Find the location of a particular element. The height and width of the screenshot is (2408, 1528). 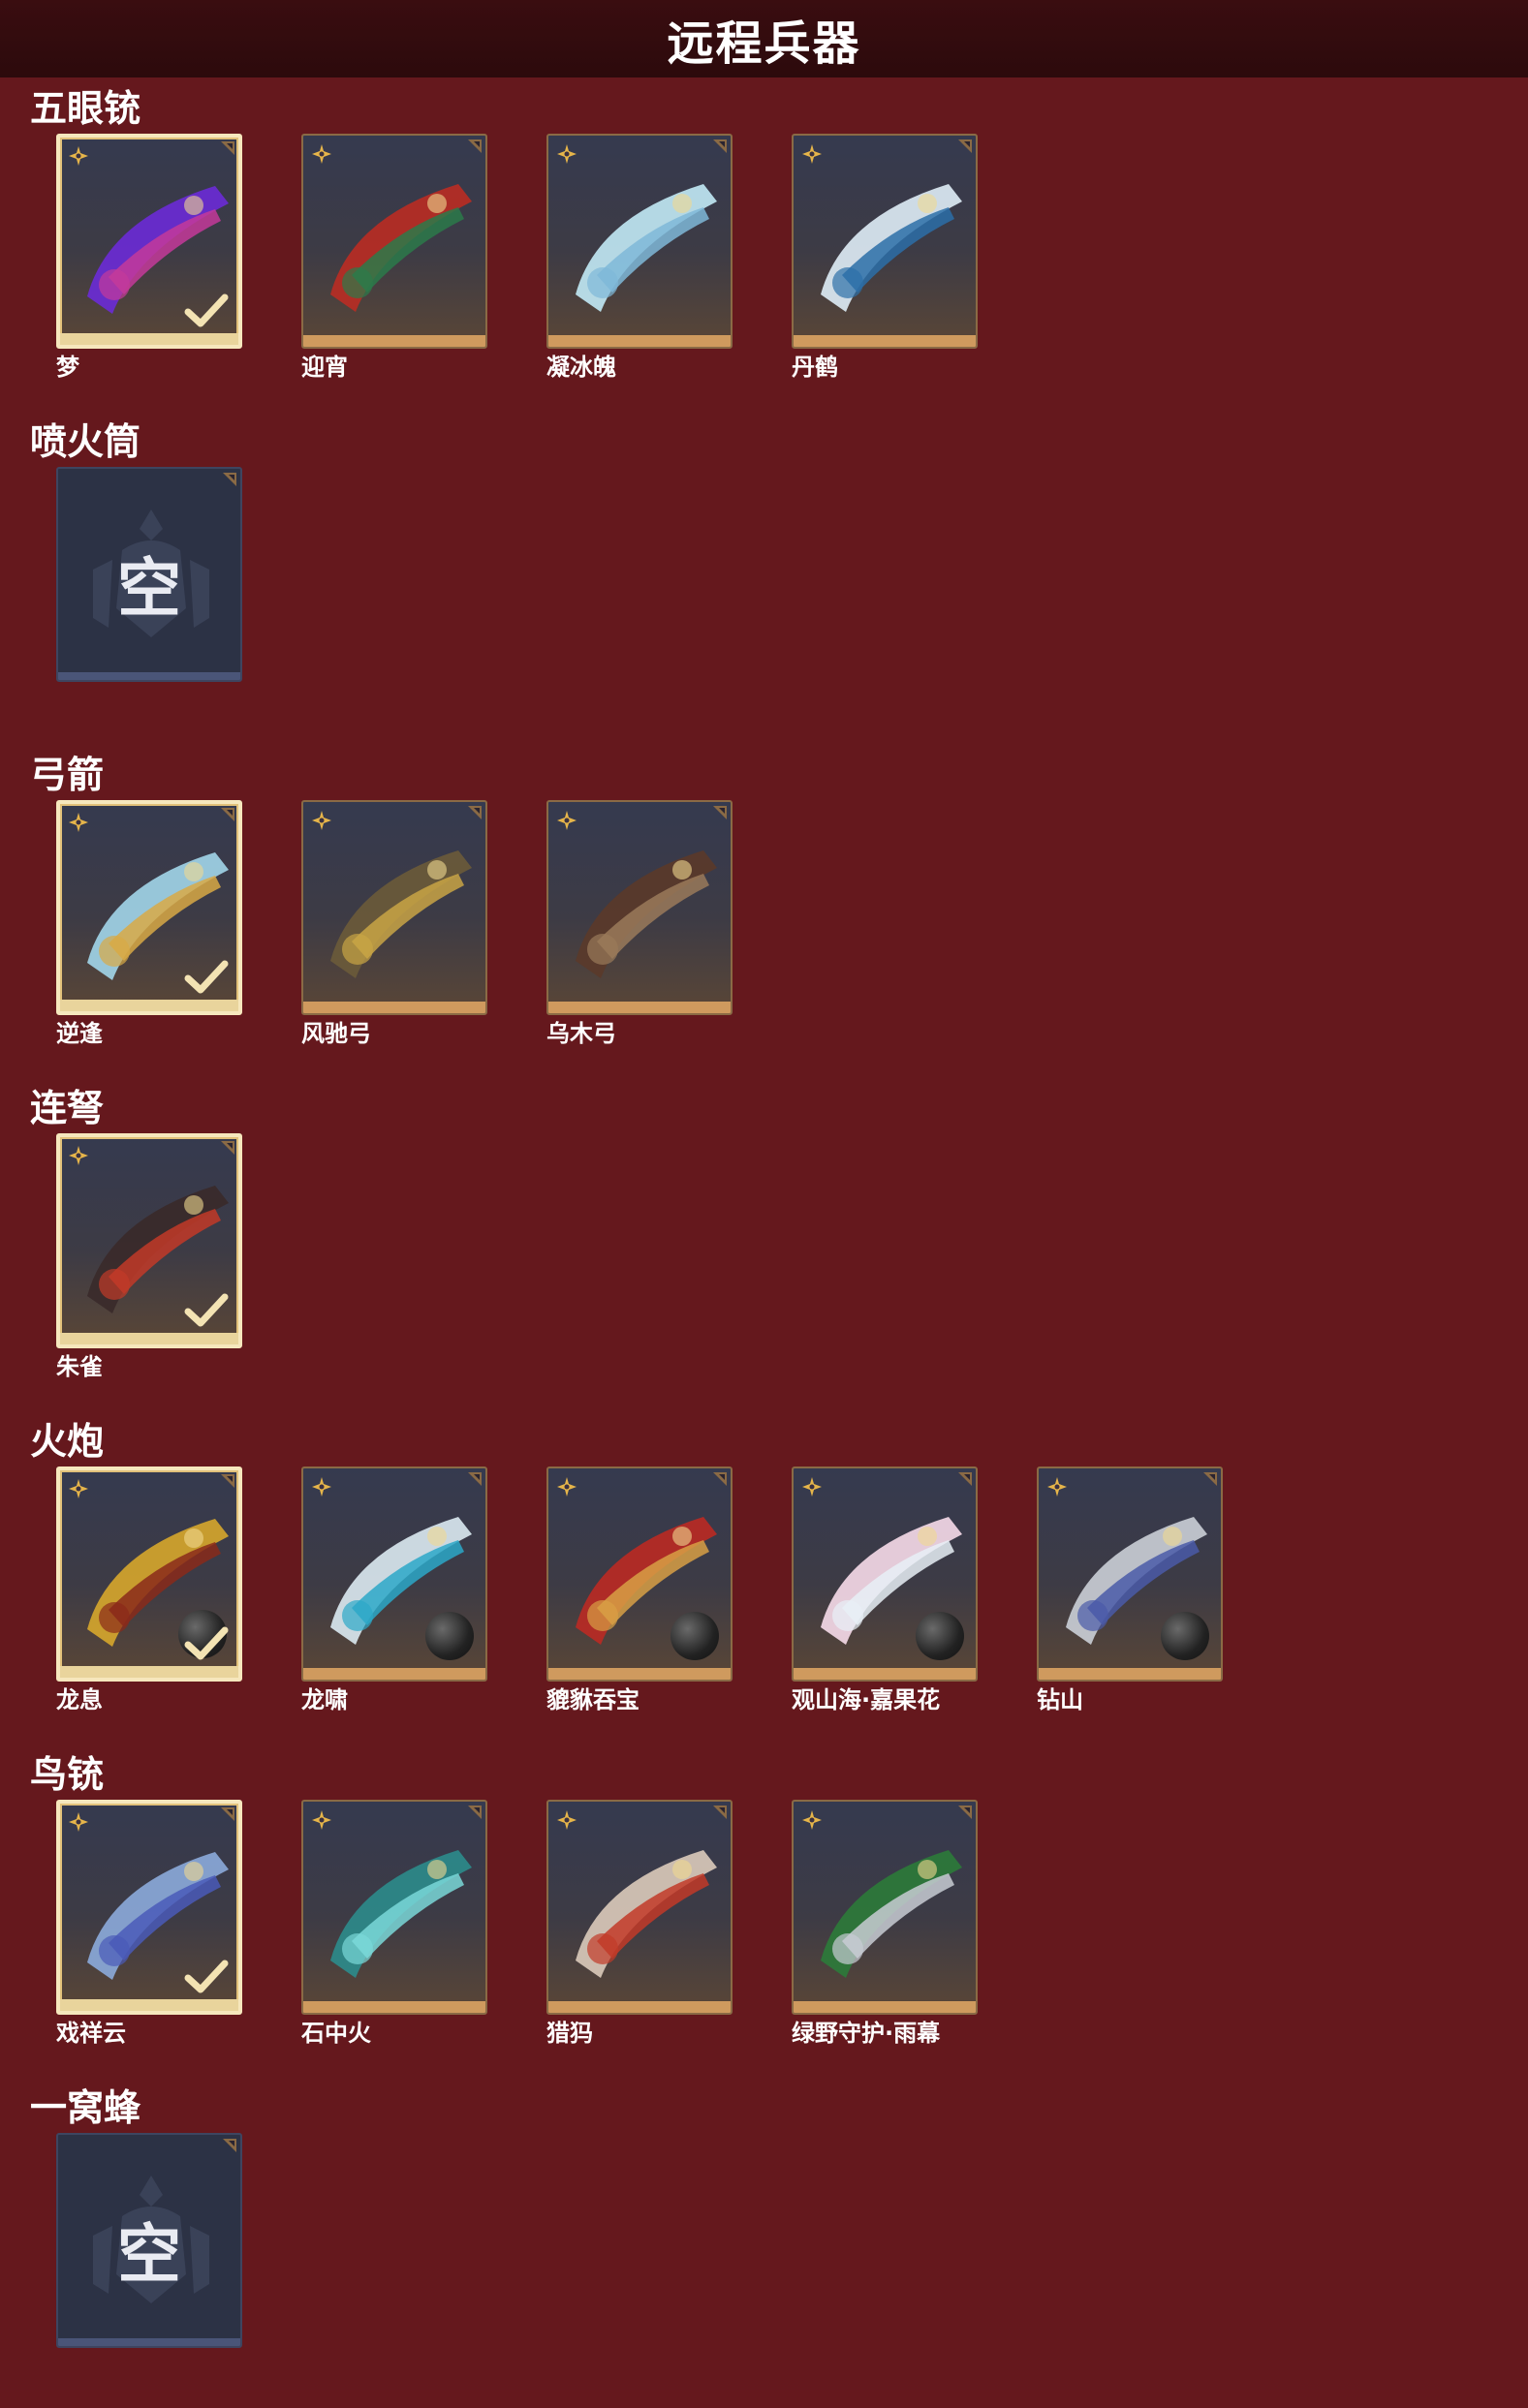

weapon-name: 绿野守护·雨幕 is located at coordinates (866, 2033).